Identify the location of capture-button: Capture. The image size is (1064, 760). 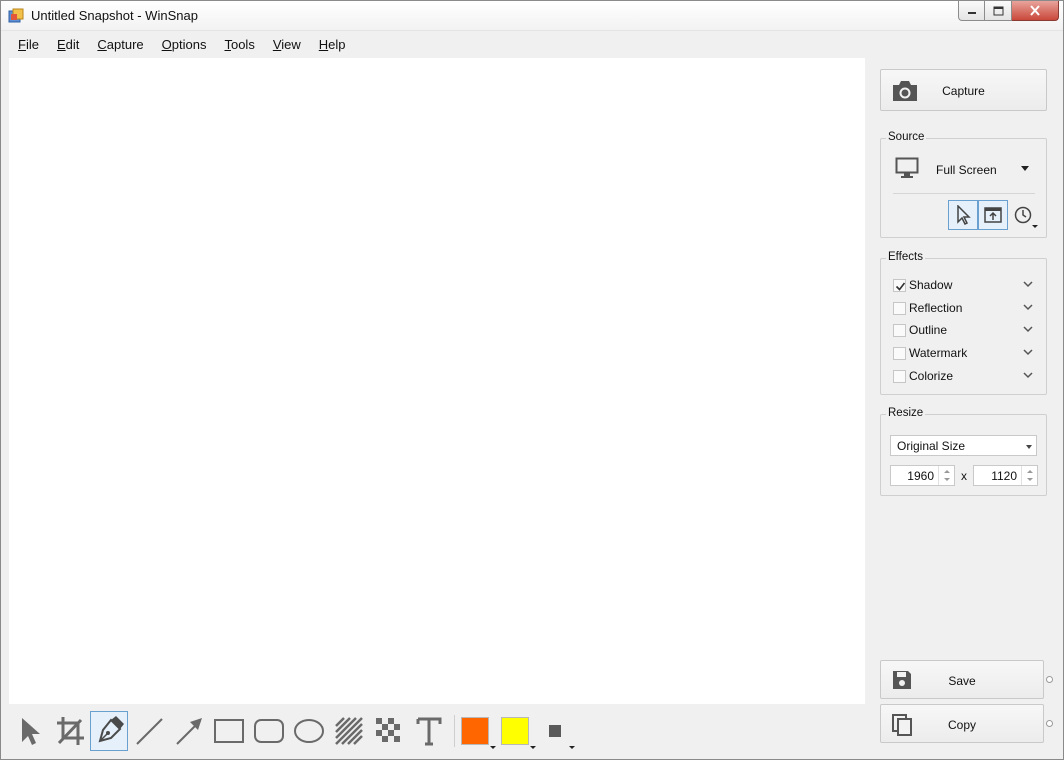
(963, 90).